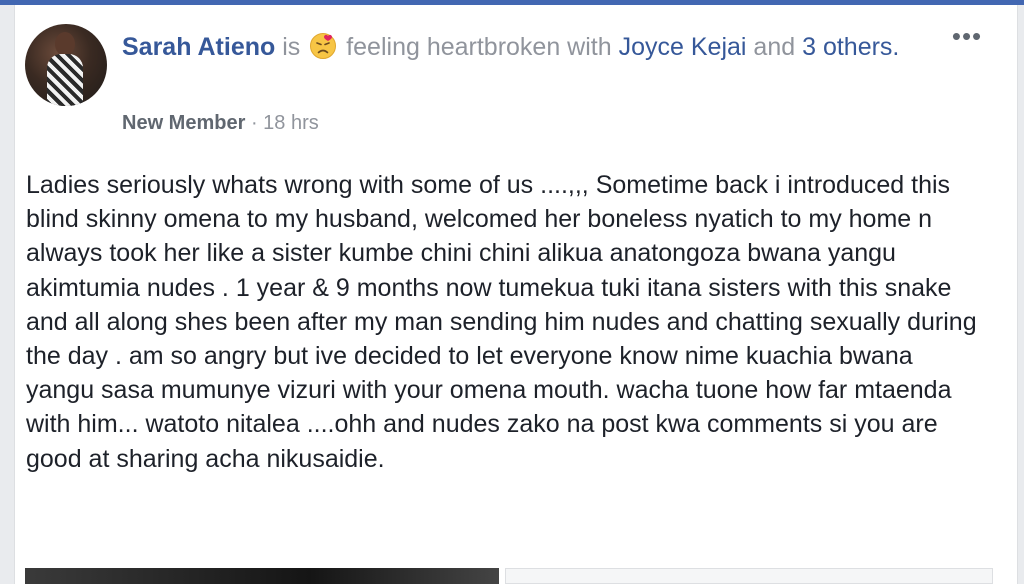 The height and width of the screenshot is (584, 1024). What do you see at coordinates (323, 46) in the screenshot?
I see `heartbroken-face-emoji-icon` at bounding box center [323, 46].